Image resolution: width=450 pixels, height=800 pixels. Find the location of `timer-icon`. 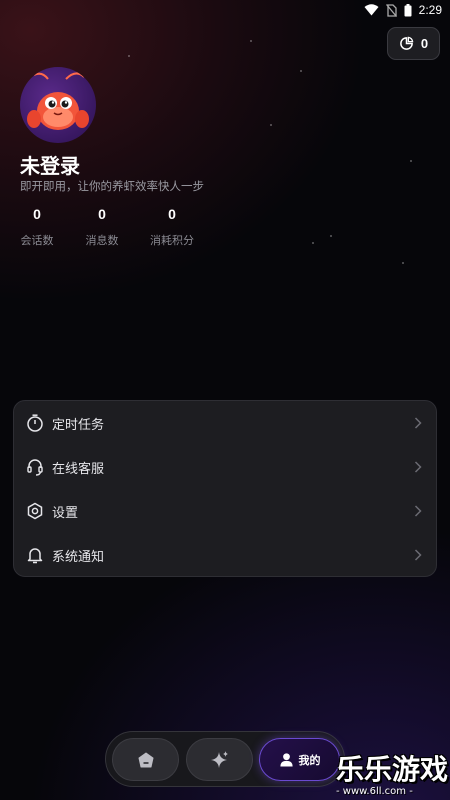

timer-icon is located at coordinates (35, 423).